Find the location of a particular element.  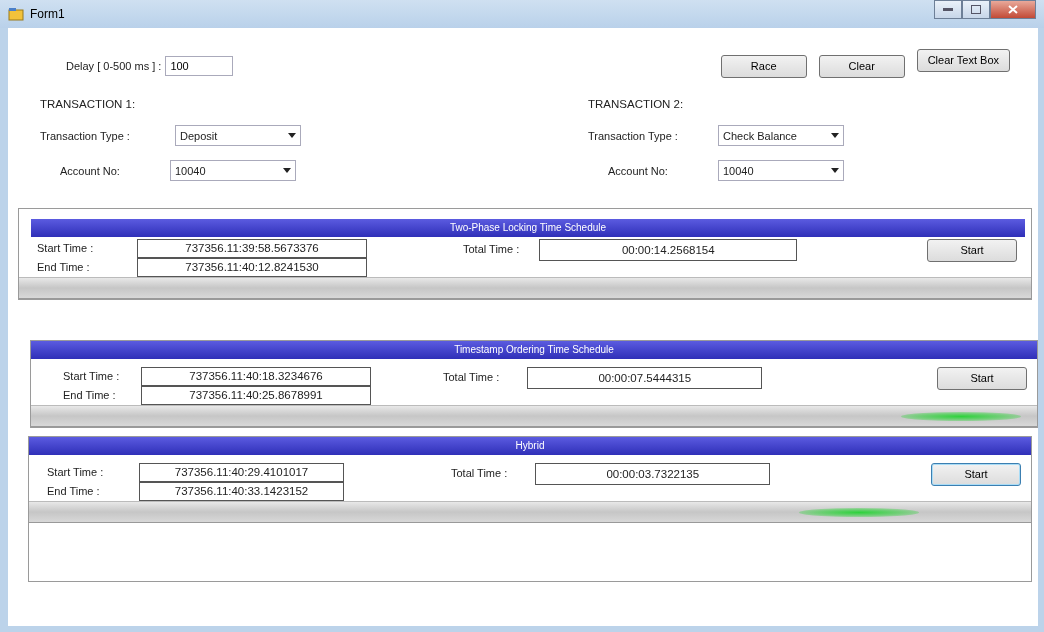

transaction-type-value: Check Balance is located at coordinates (760, 136).